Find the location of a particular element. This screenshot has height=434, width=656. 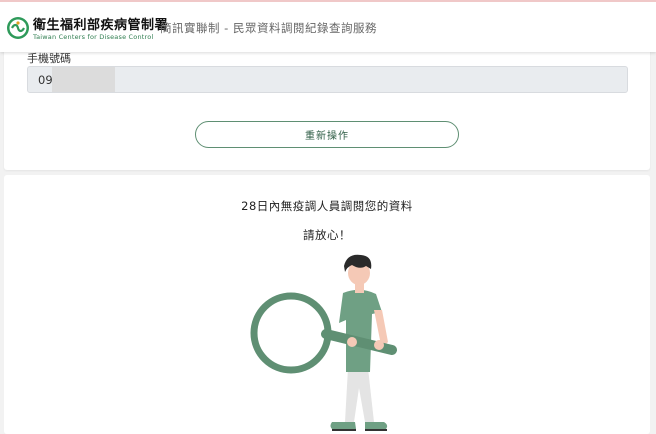

reassure-message: 請放心！ is located at coordinates (327, 235).